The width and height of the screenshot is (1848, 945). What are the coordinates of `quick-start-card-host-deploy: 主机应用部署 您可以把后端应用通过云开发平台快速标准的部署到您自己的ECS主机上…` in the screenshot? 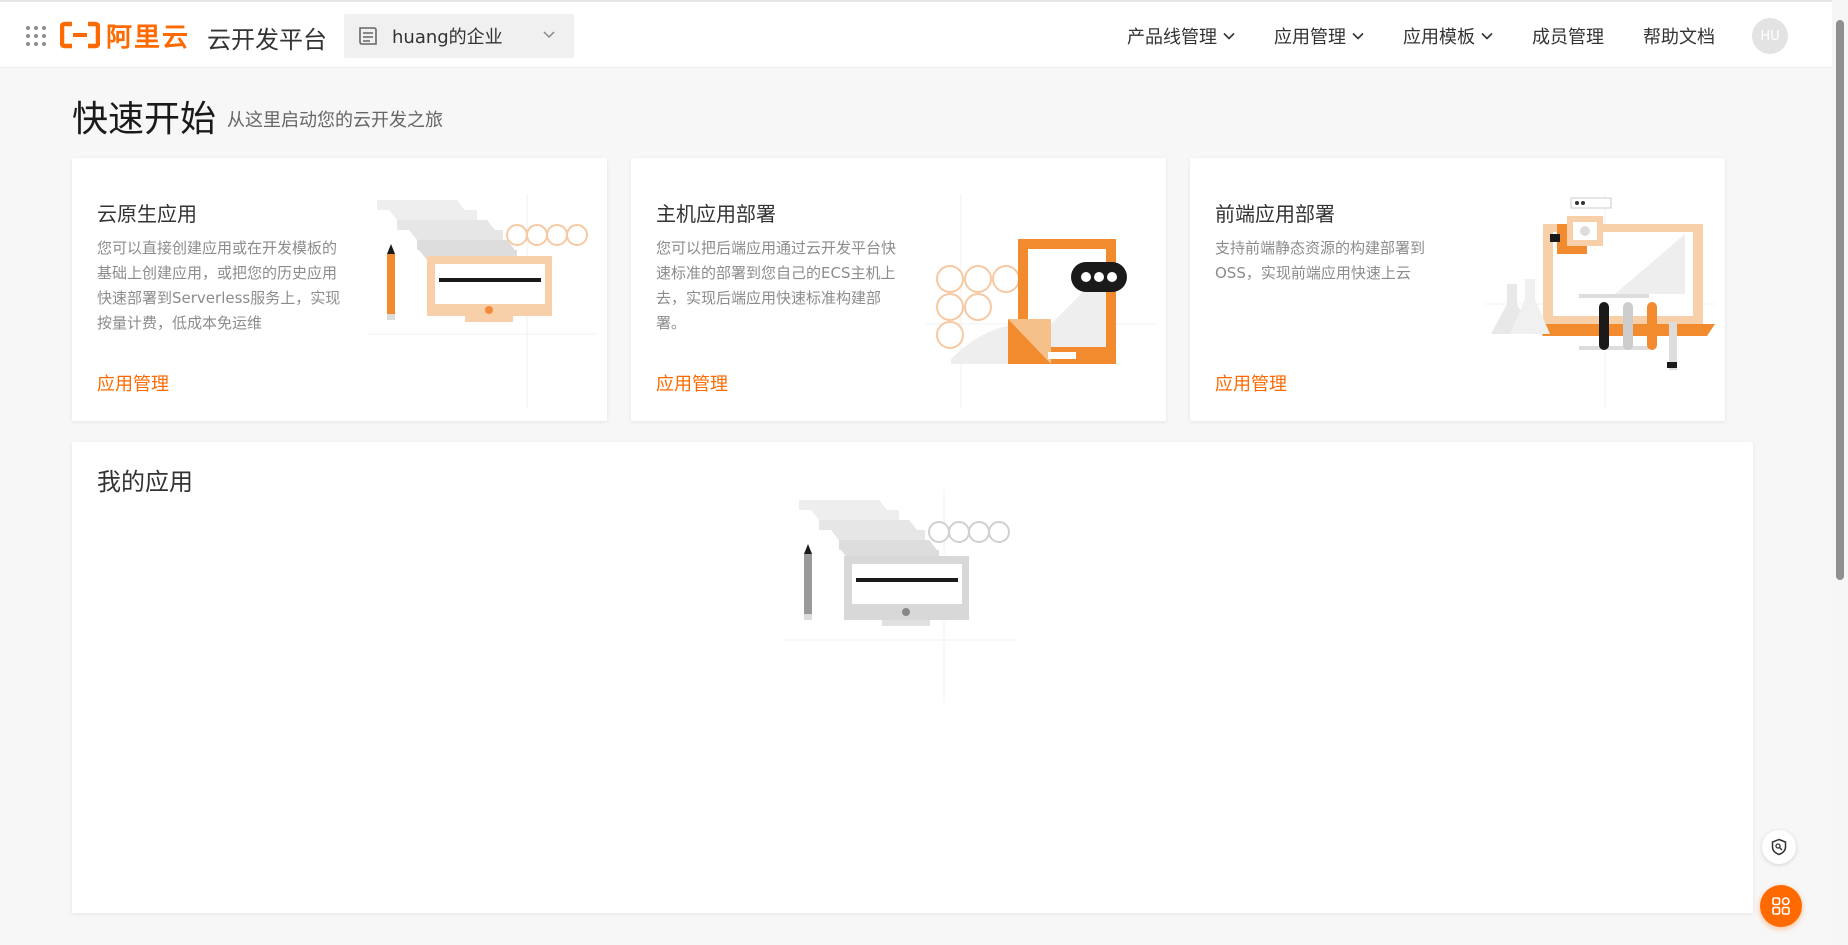 It's located at (898, 289).